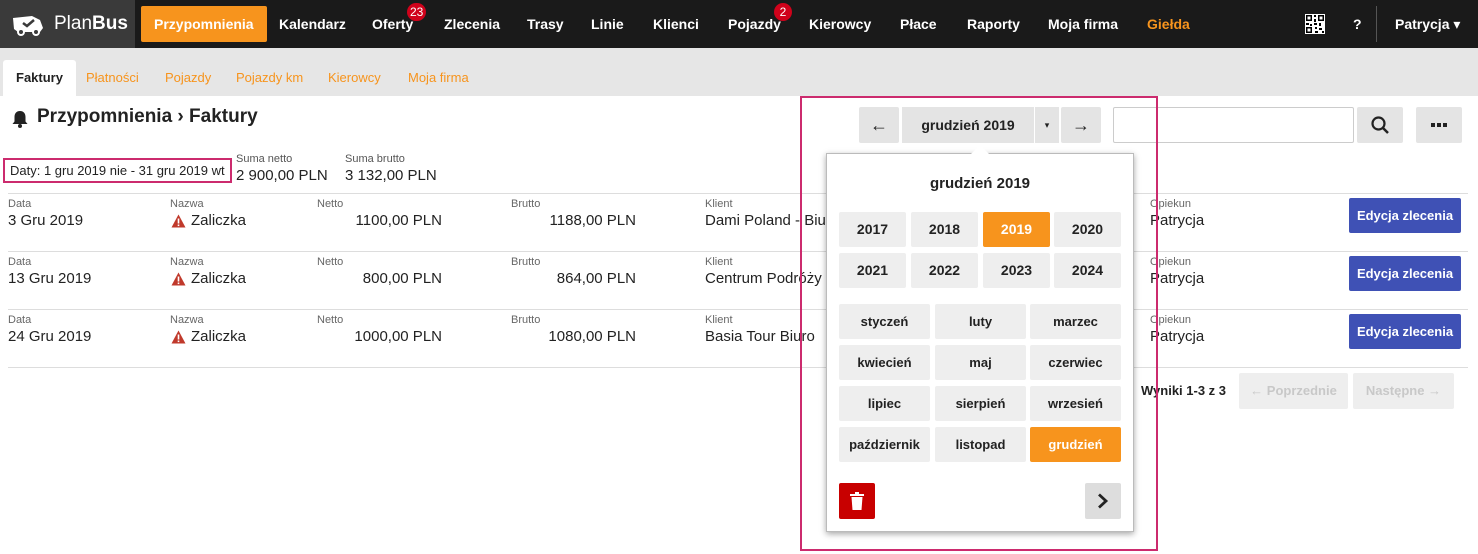  Describe the element at coordinates (980, 342) in the screenshot. I see `month-picker-popup` at that location.